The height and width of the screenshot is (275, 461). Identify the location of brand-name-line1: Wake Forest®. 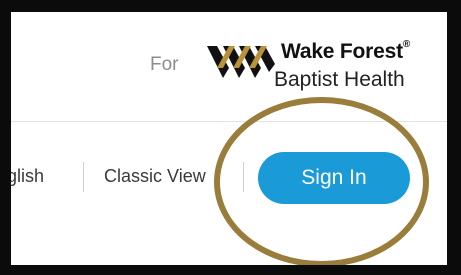
(346, 51).